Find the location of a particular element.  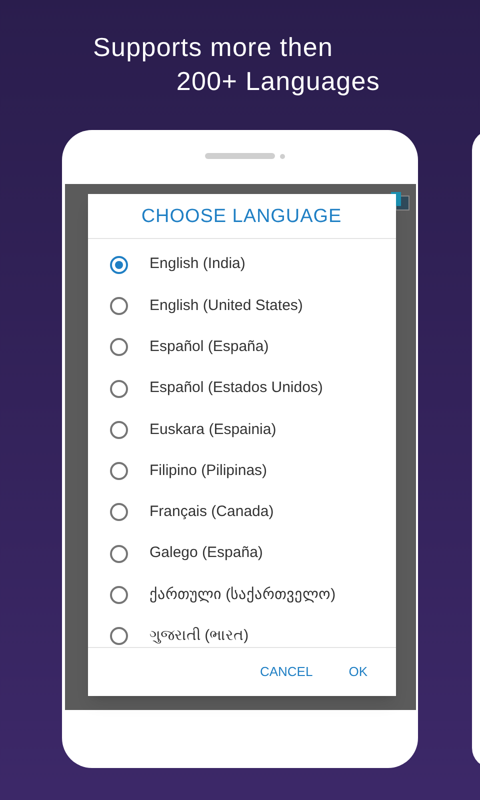

language-label: English (India) is located at coordinates (198, 264).